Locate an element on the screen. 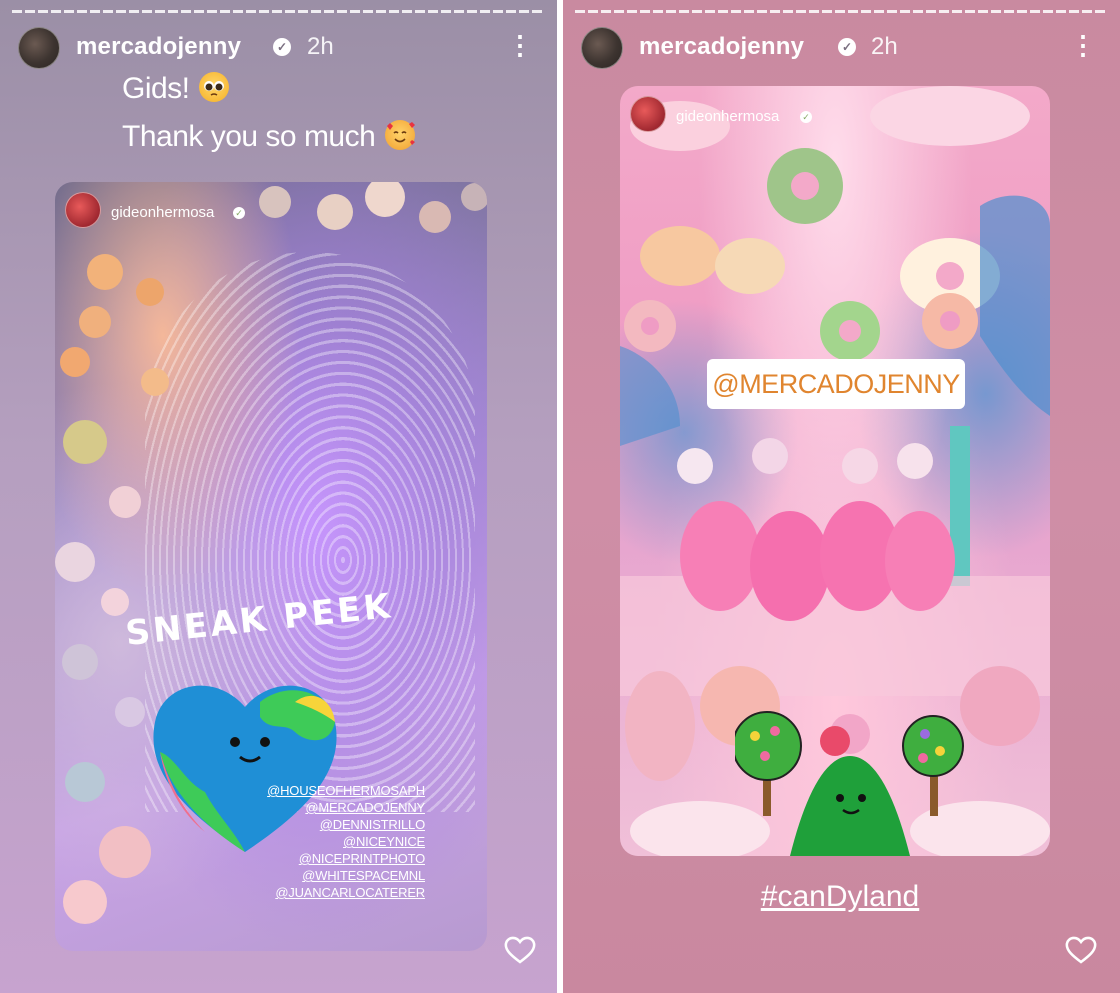  smiling-face-with-hearts-emoji-icon is located at coordinates (400, 135).